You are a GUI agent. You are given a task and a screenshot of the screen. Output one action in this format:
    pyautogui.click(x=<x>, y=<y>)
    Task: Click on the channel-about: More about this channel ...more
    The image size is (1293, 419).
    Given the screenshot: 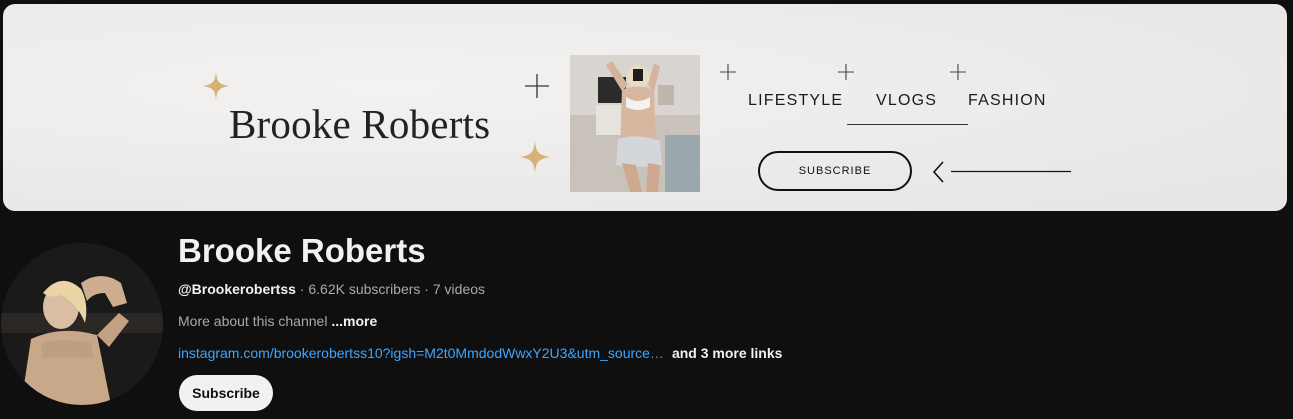 What is the action you would take?
    pyautogui.click(x=277, y=321)
    